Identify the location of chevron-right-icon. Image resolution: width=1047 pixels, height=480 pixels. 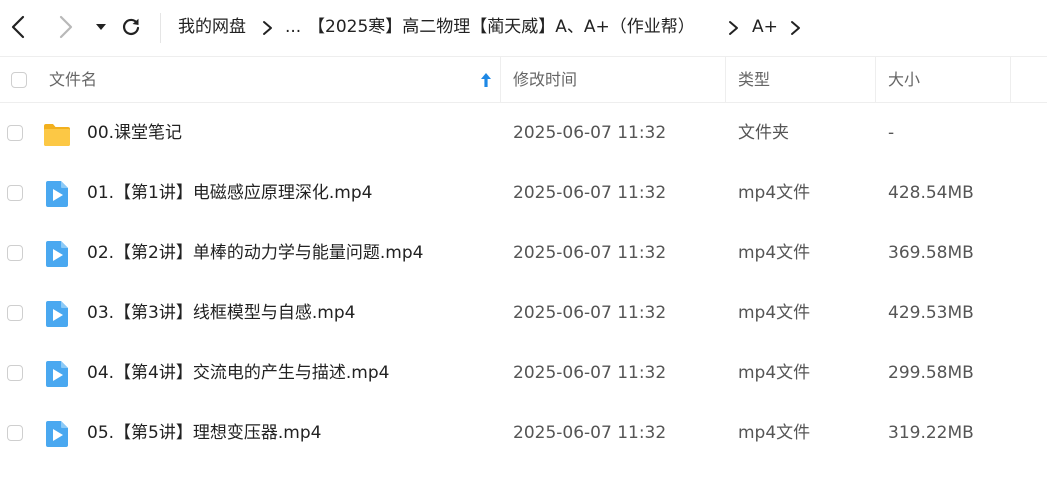
(66, 27).